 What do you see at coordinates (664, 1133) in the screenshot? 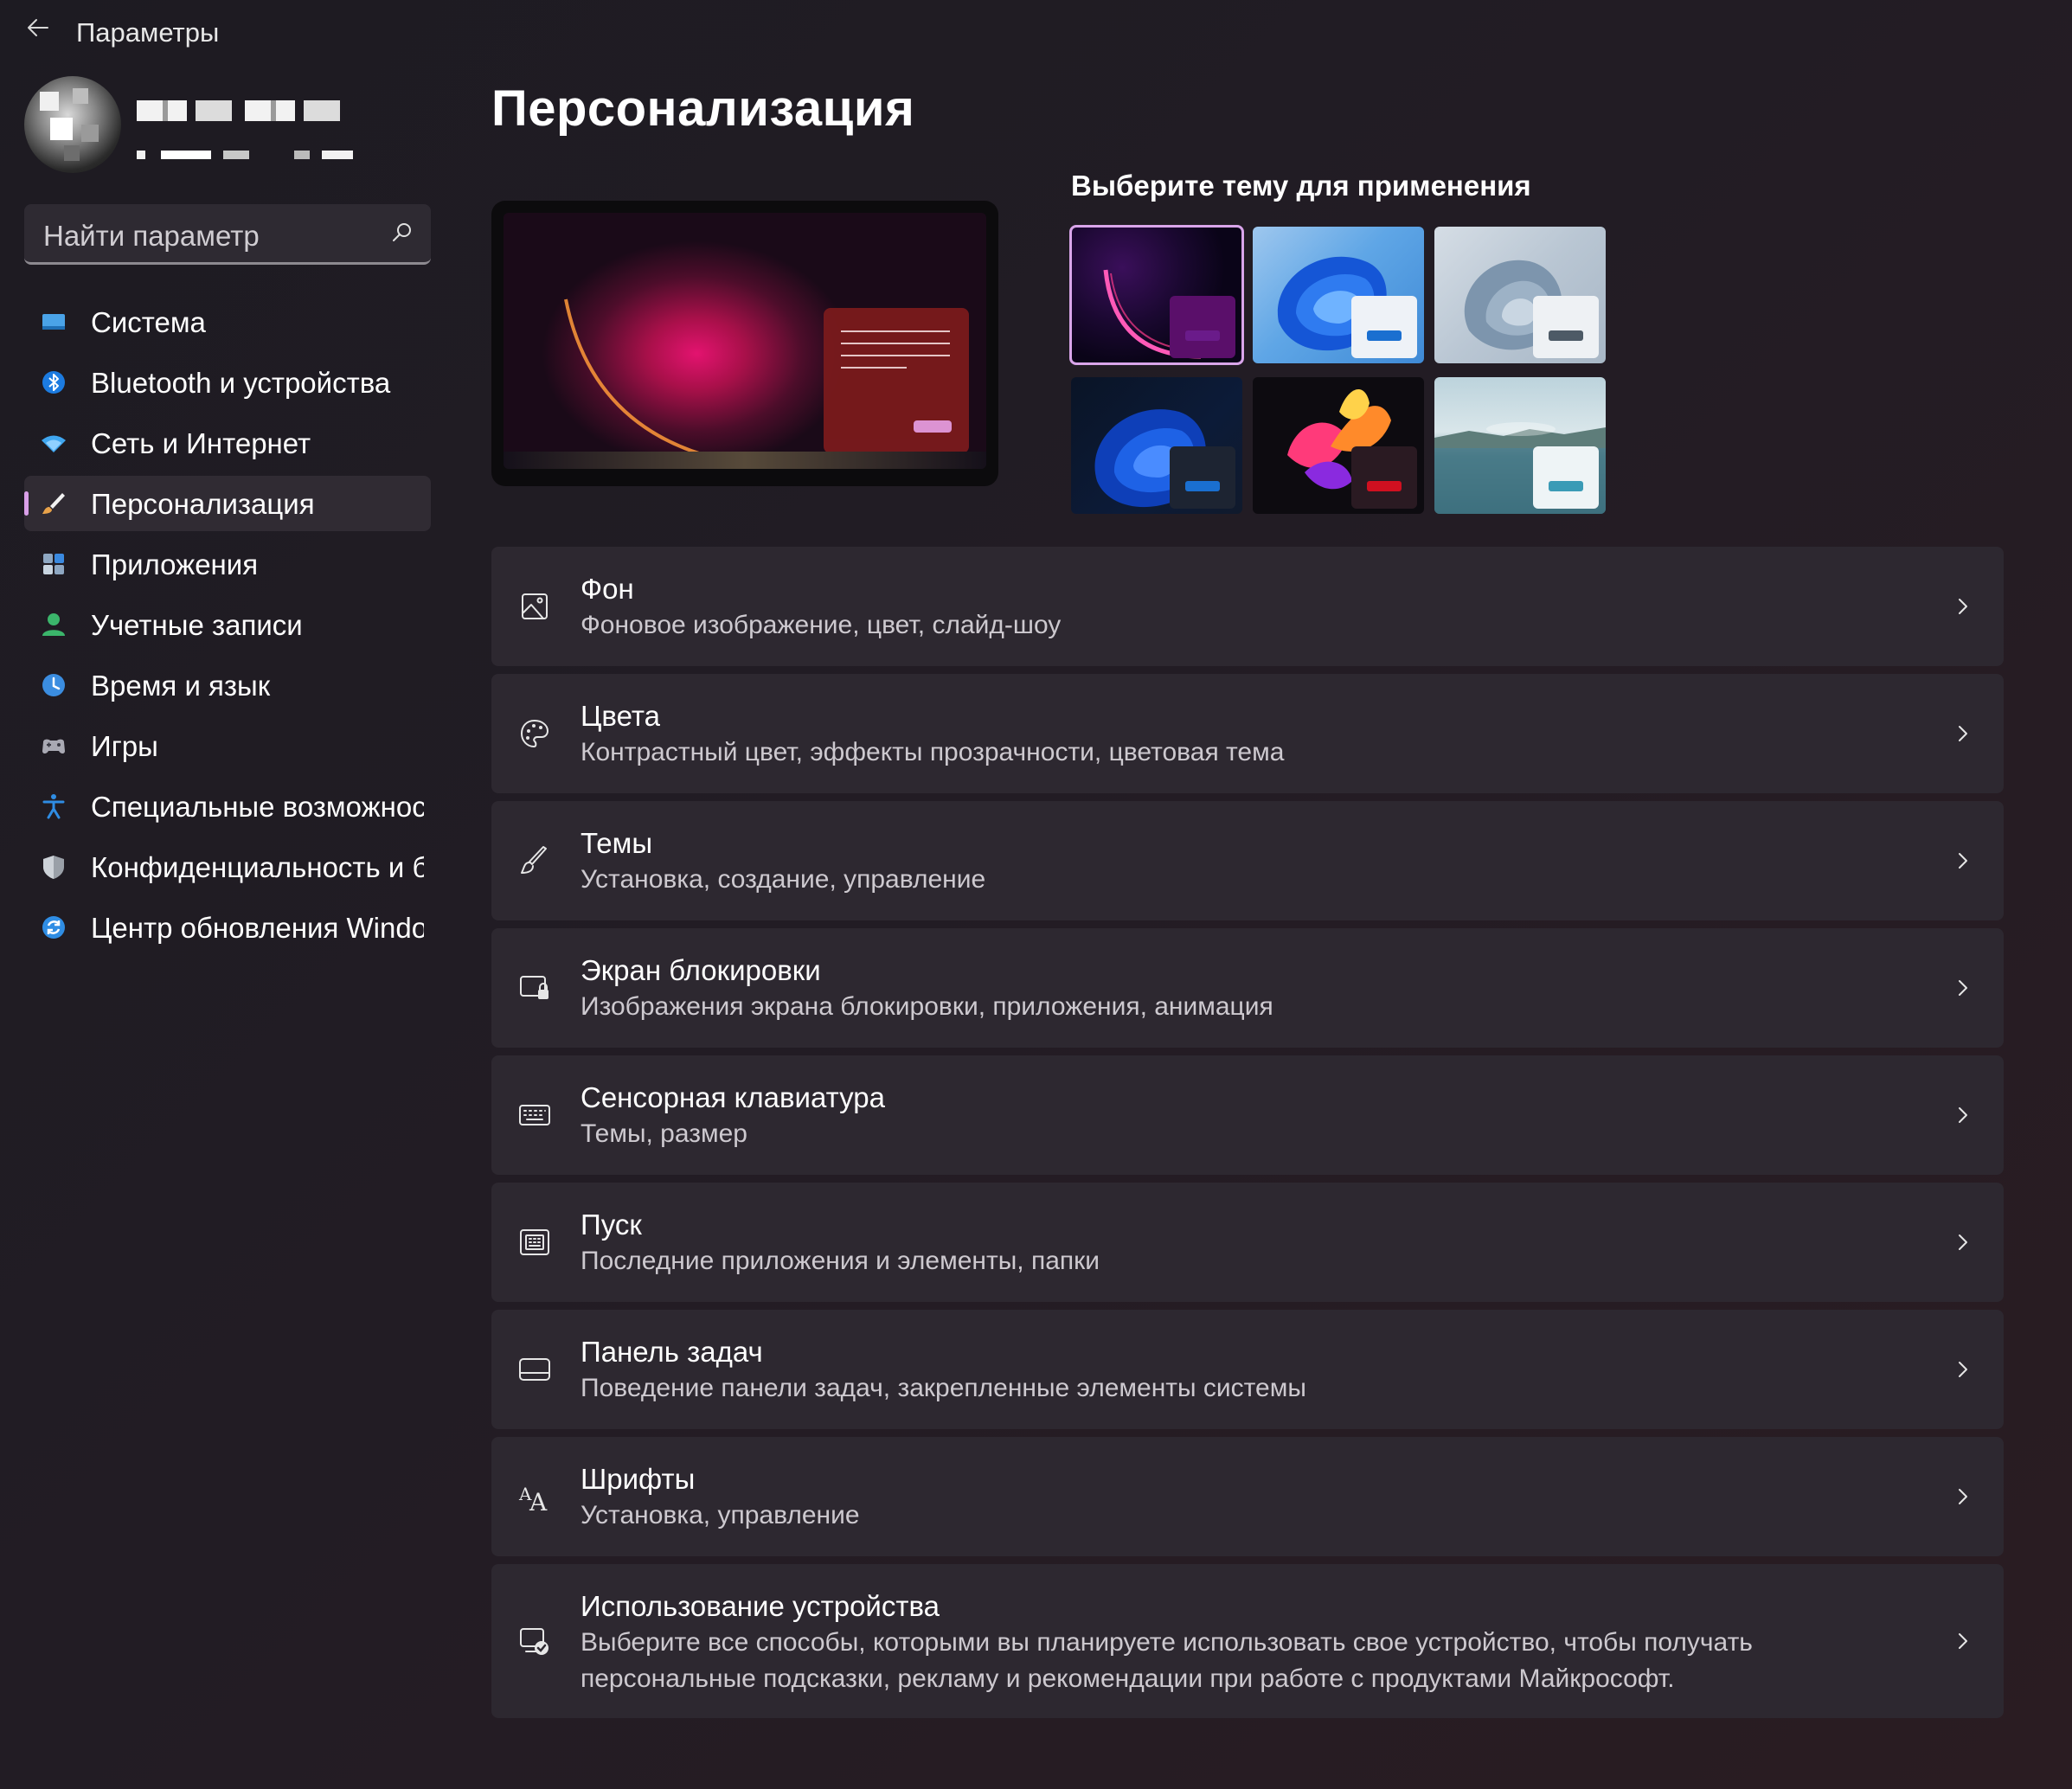
I see `setting-description: Темы, размер` at bounding box center [664, 1133].